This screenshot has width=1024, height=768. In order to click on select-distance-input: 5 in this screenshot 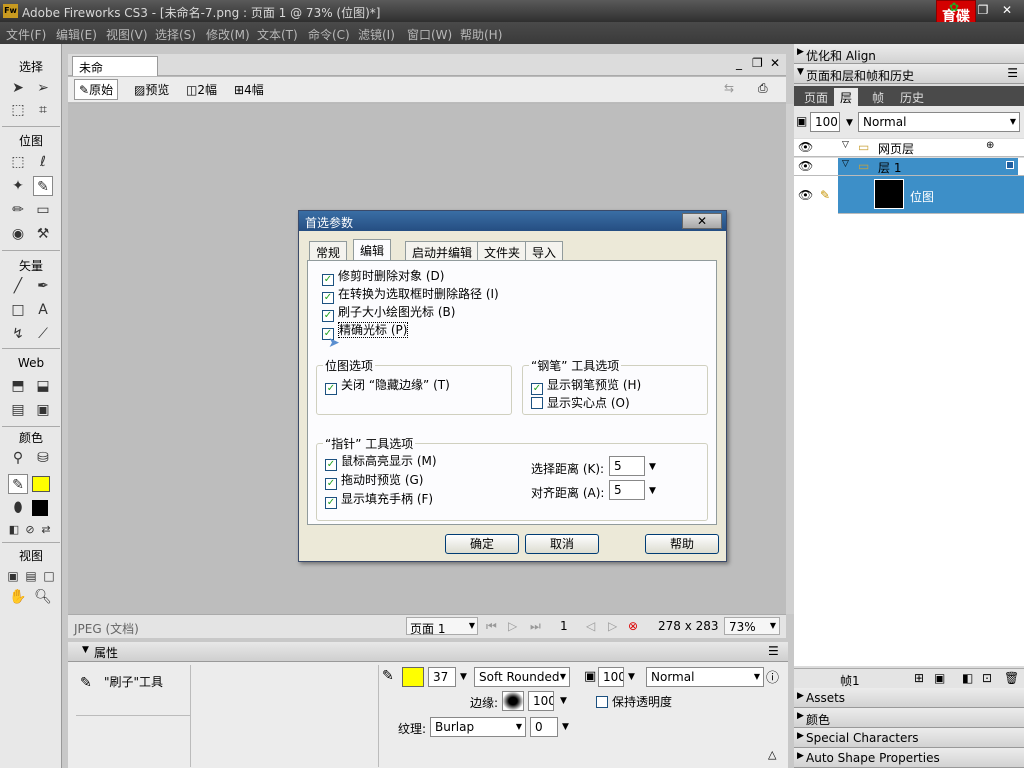, I will do `click(627, 466)`.